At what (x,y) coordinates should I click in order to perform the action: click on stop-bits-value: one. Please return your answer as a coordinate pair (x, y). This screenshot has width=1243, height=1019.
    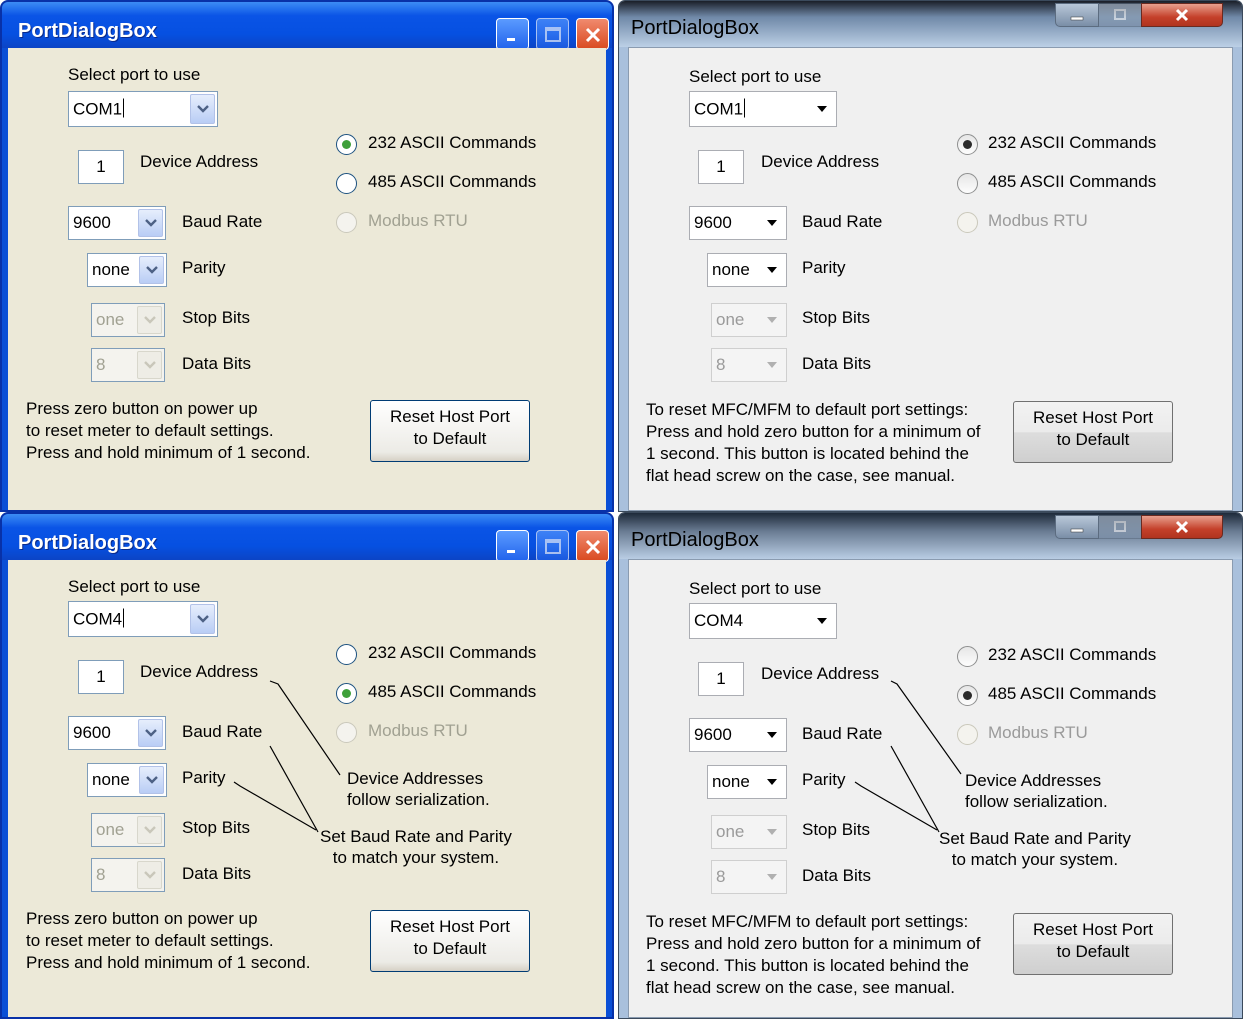
    Looking at the image, I should click on (730, 319).